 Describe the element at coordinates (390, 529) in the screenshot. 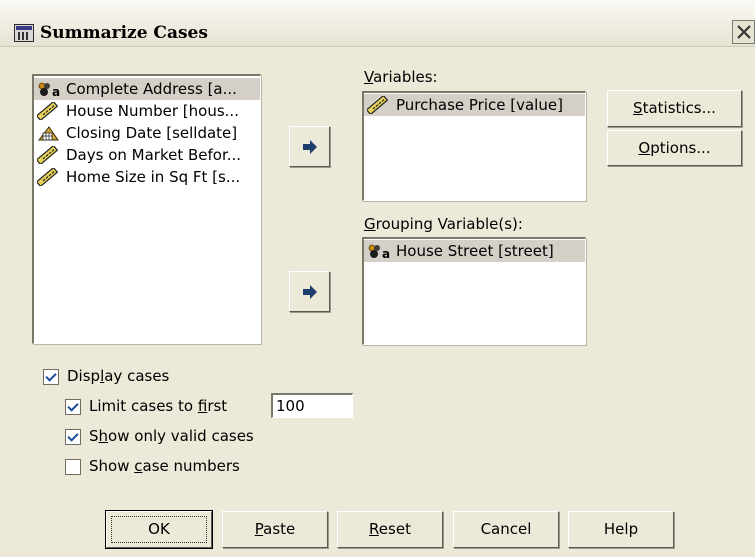

I see `reset-button: Reset` at that location.